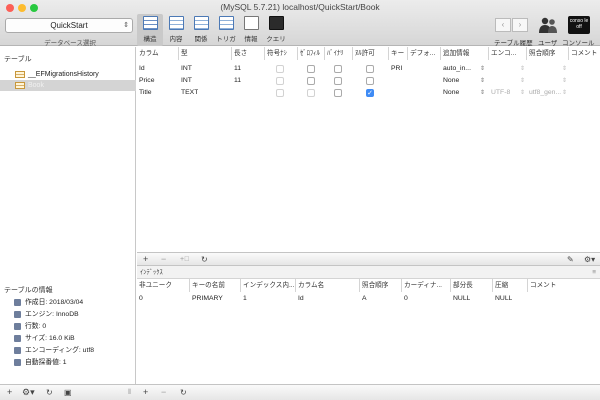 The image size is (600, 400). Describe the element at coordinates (251, 39) in the screenshot. I see `info-tab-label: 情報` at that location.